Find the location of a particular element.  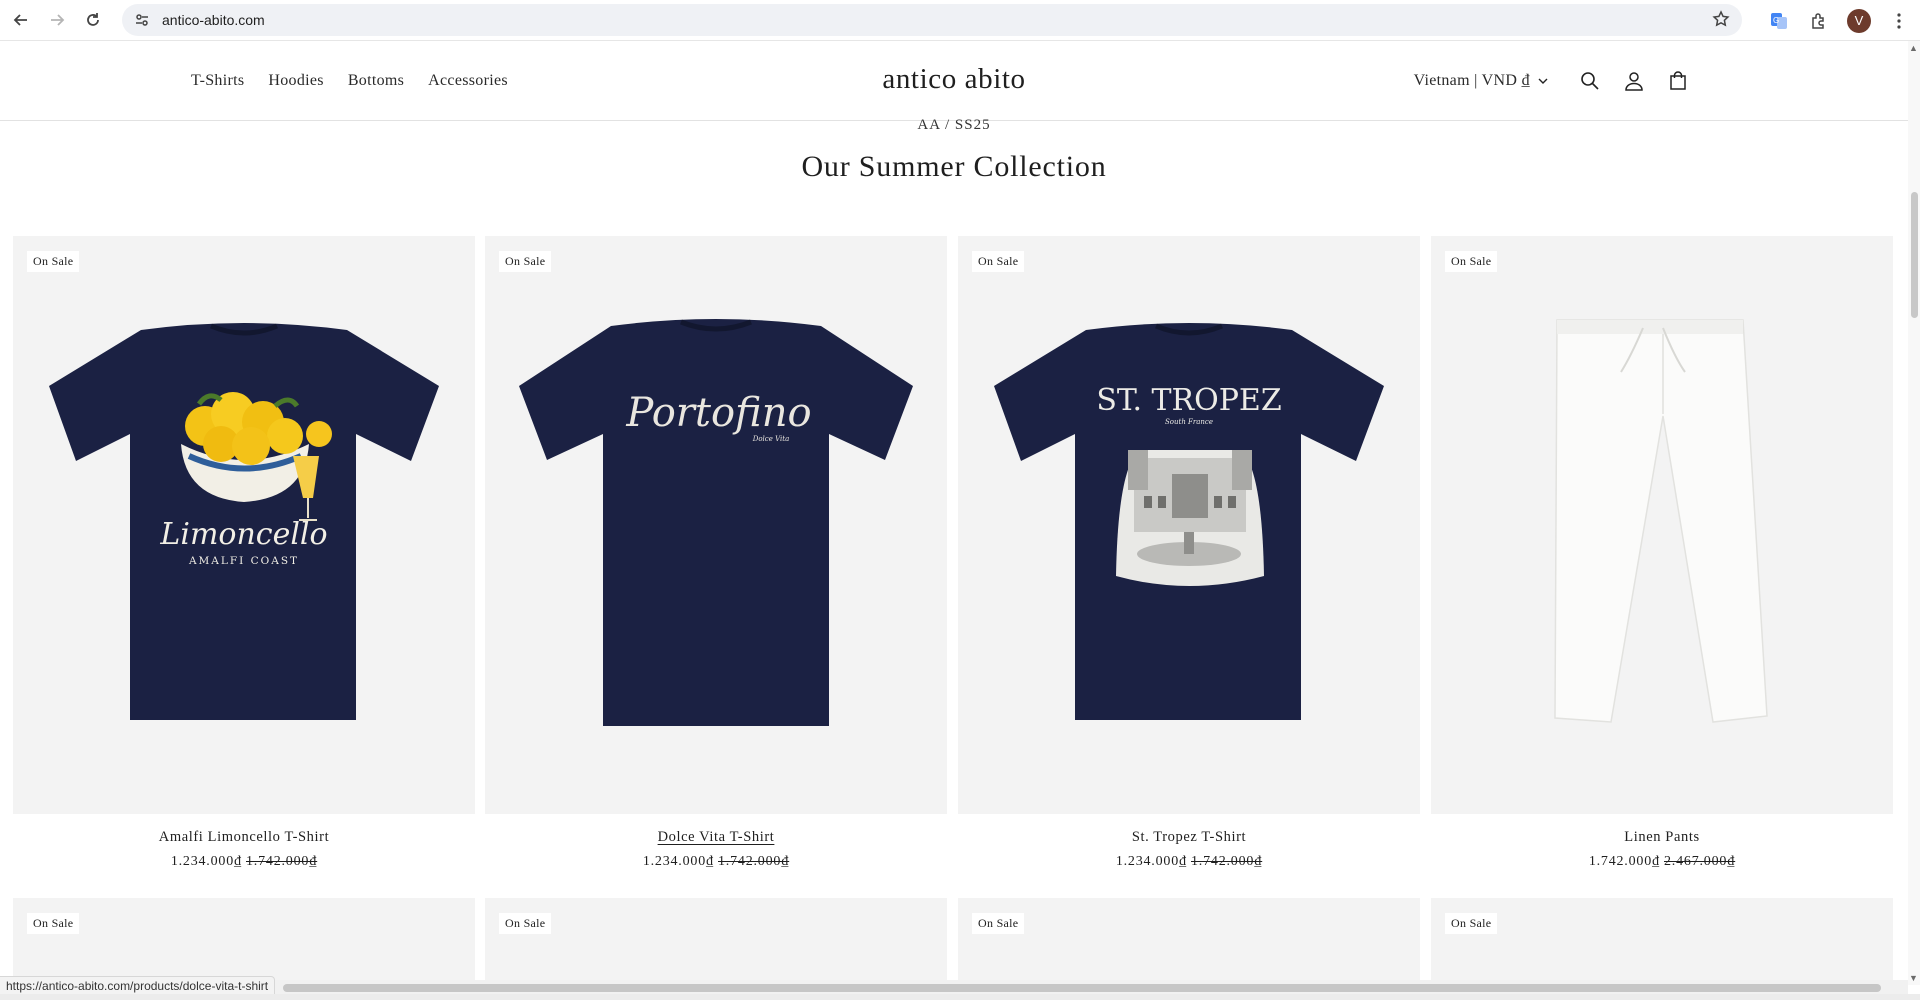

product-price: 1.742.000₫ 2.467.000₫ is located at coordinates (1662, 862).